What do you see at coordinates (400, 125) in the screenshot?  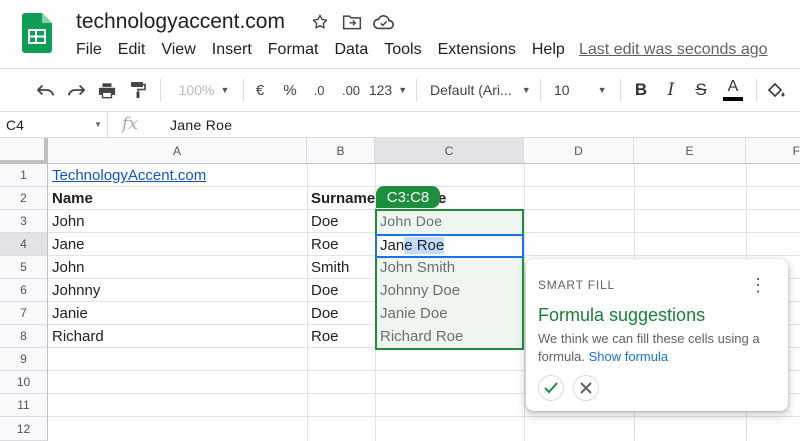 I see `formula-bar: C4 ▼ fx Jane Roe` at bounding box center [400, 125].